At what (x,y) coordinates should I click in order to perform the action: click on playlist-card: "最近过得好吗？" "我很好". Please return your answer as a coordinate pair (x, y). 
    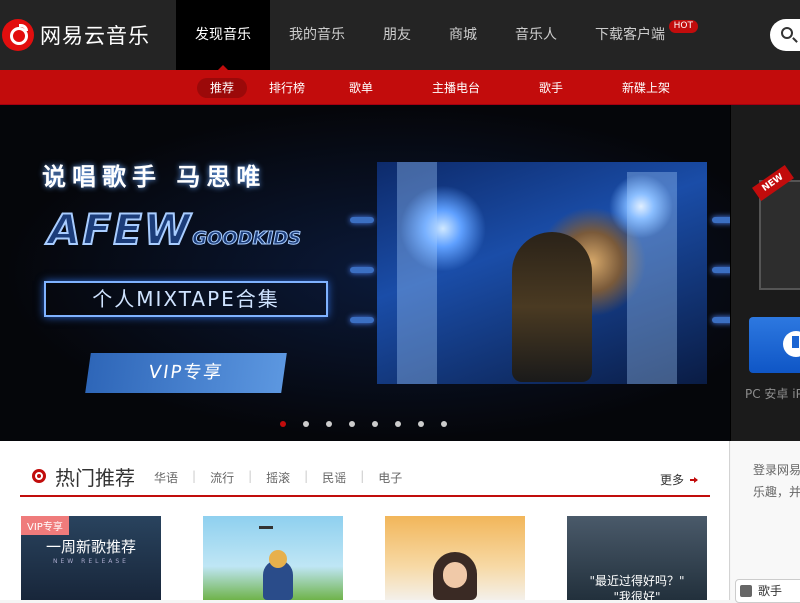
    Looking at the image, I should click on (637, 558).